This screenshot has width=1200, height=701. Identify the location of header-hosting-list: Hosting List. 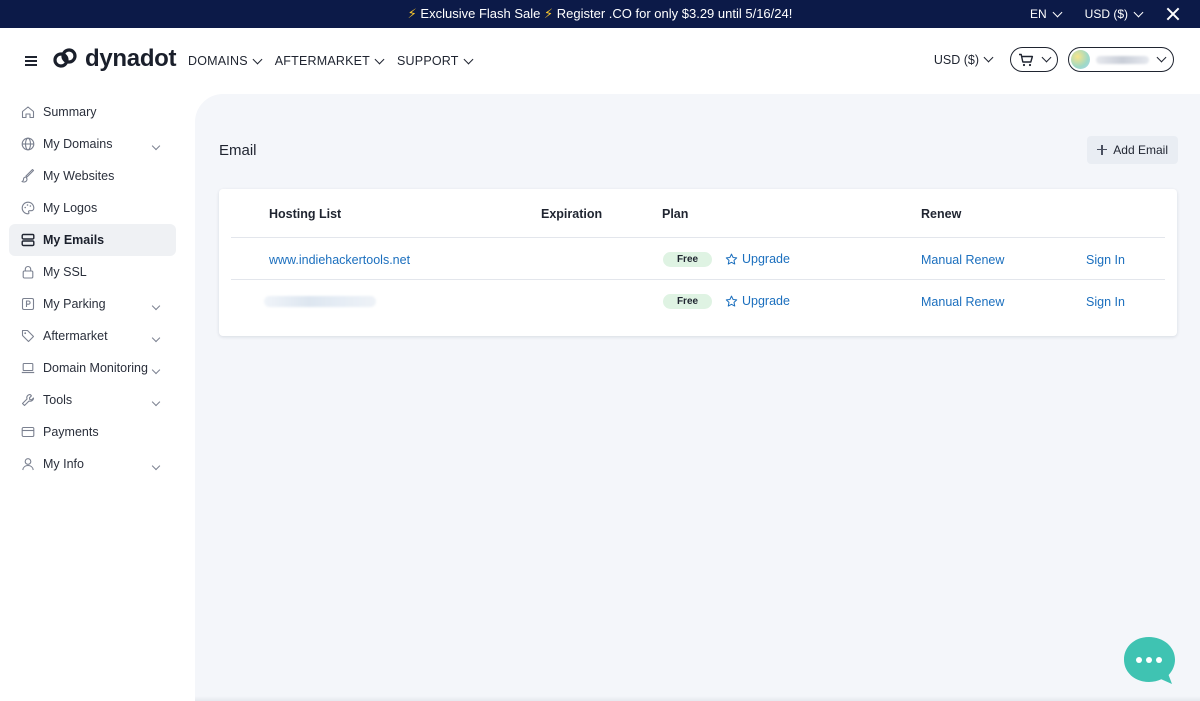
(305, 214).